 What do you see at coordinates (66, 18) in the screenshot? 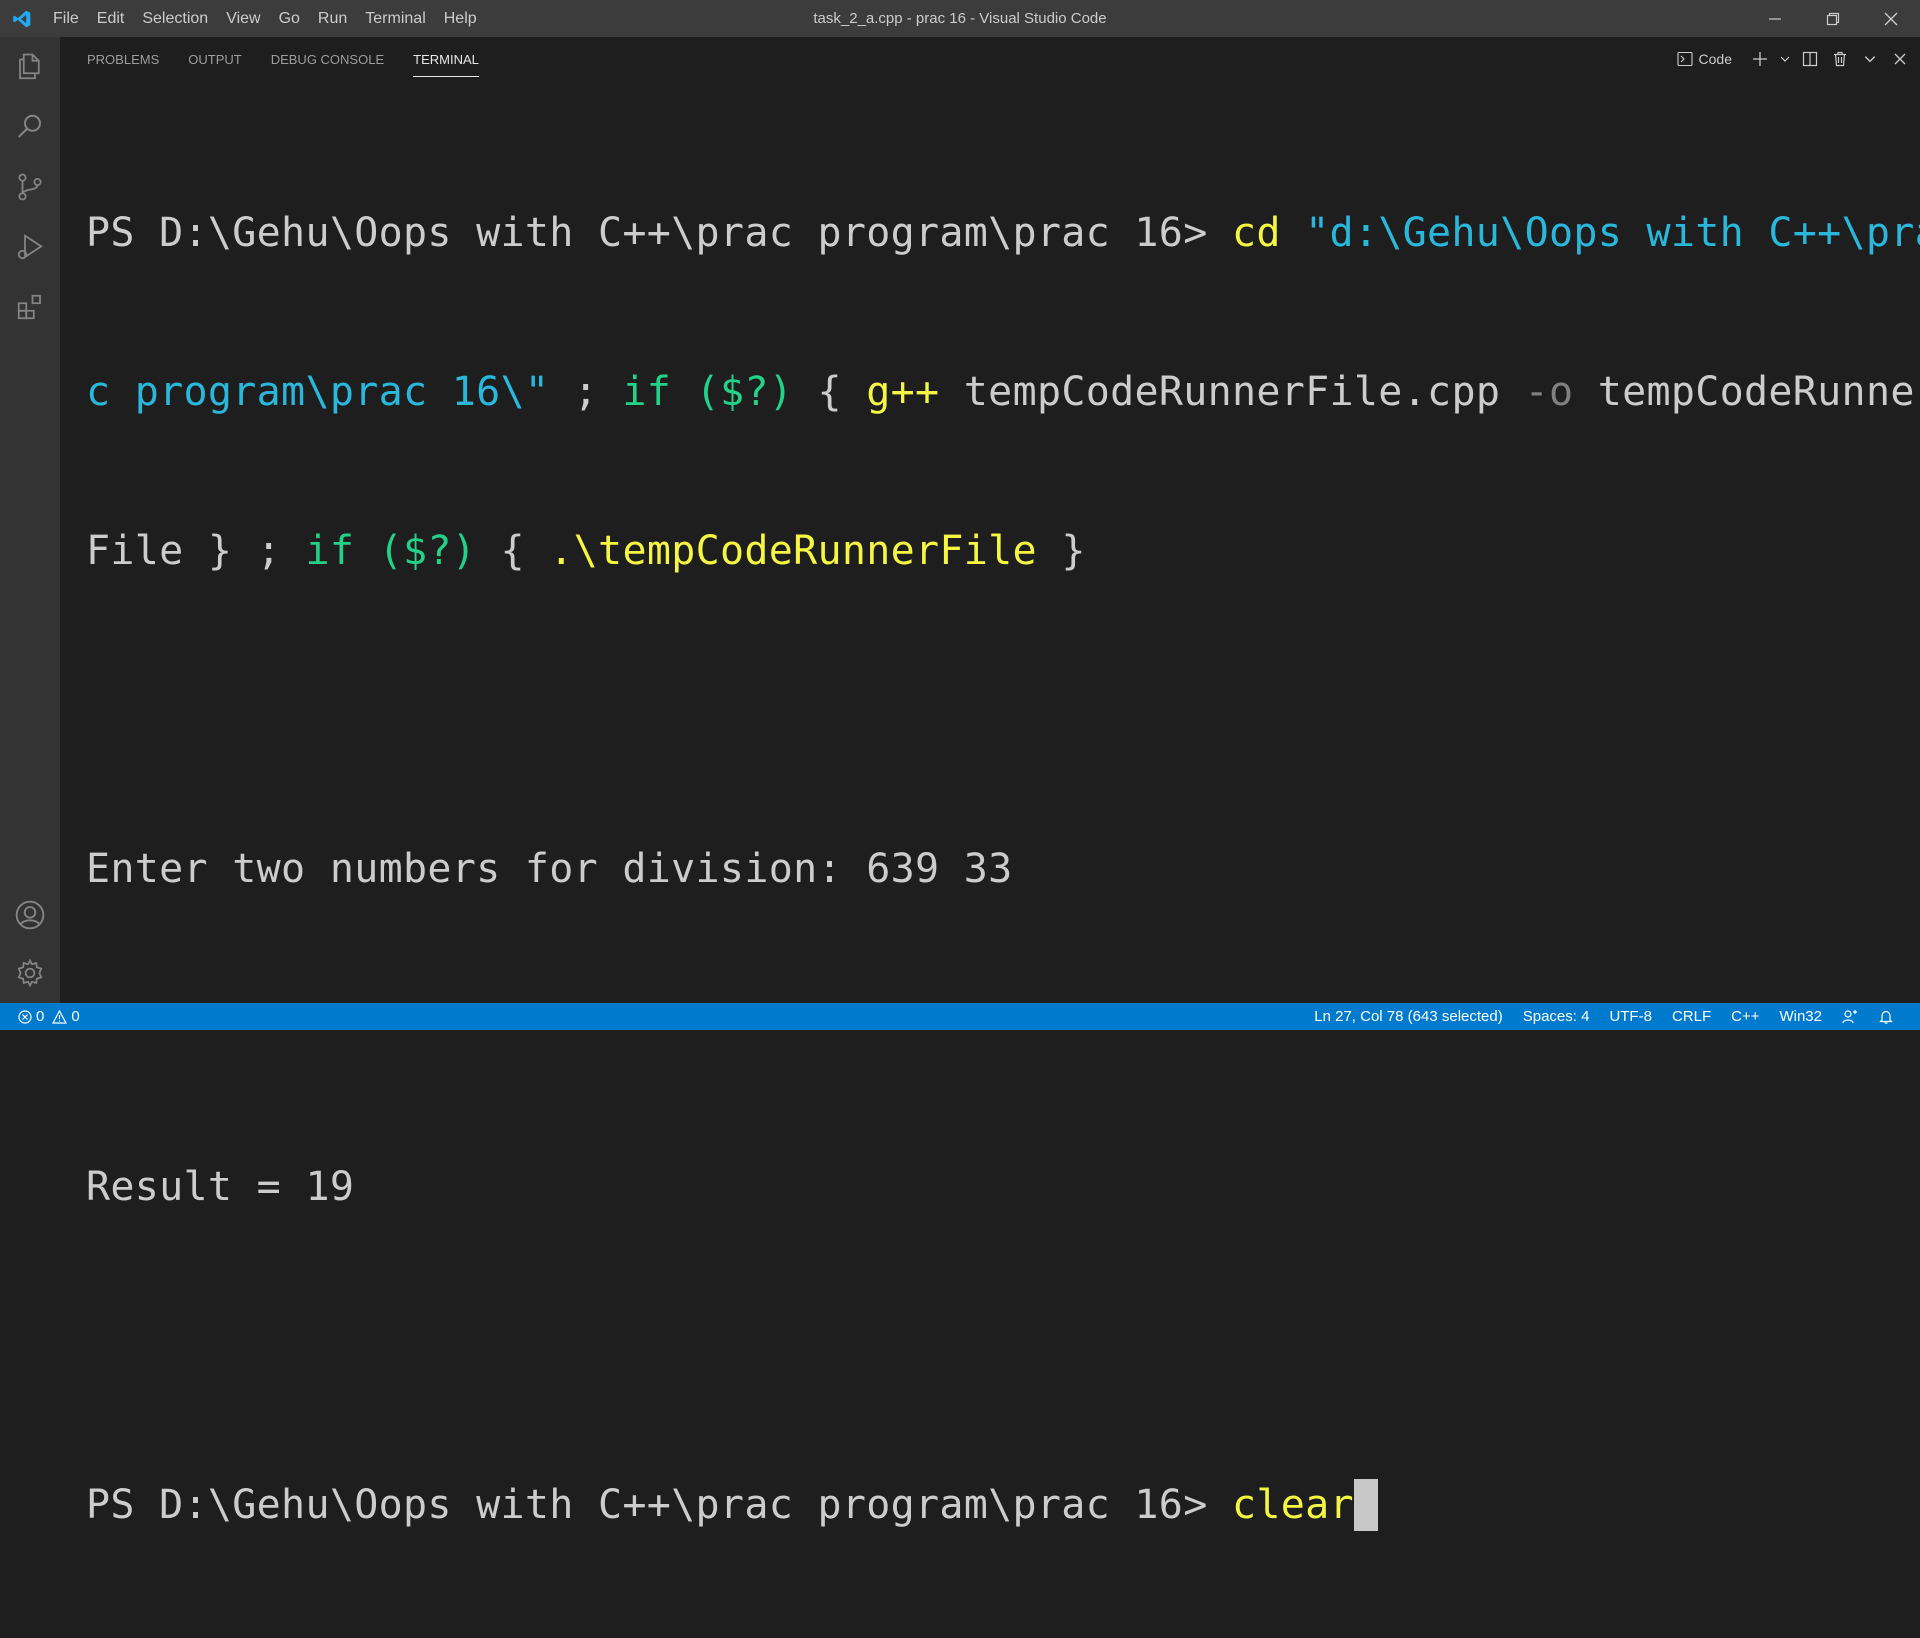
I see `menu-file: File` at bounding box center [66, 18].